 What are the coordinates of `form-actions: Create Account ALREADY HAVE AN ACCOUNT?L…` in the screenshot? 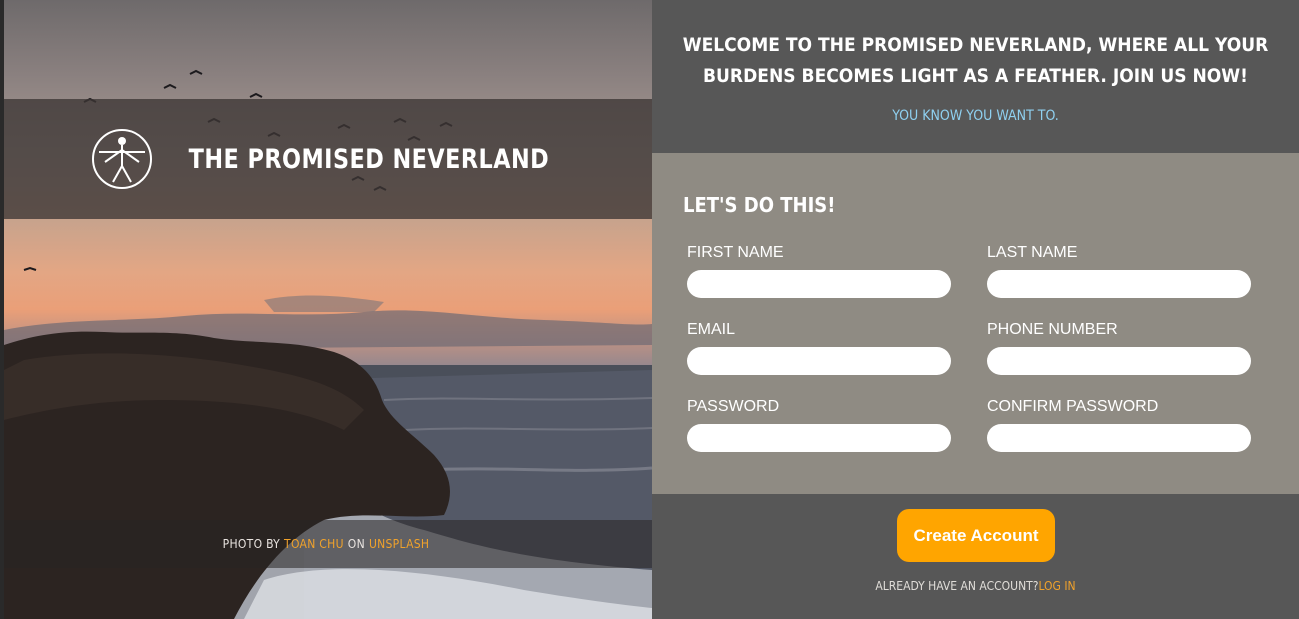 It's located at (975, 556).